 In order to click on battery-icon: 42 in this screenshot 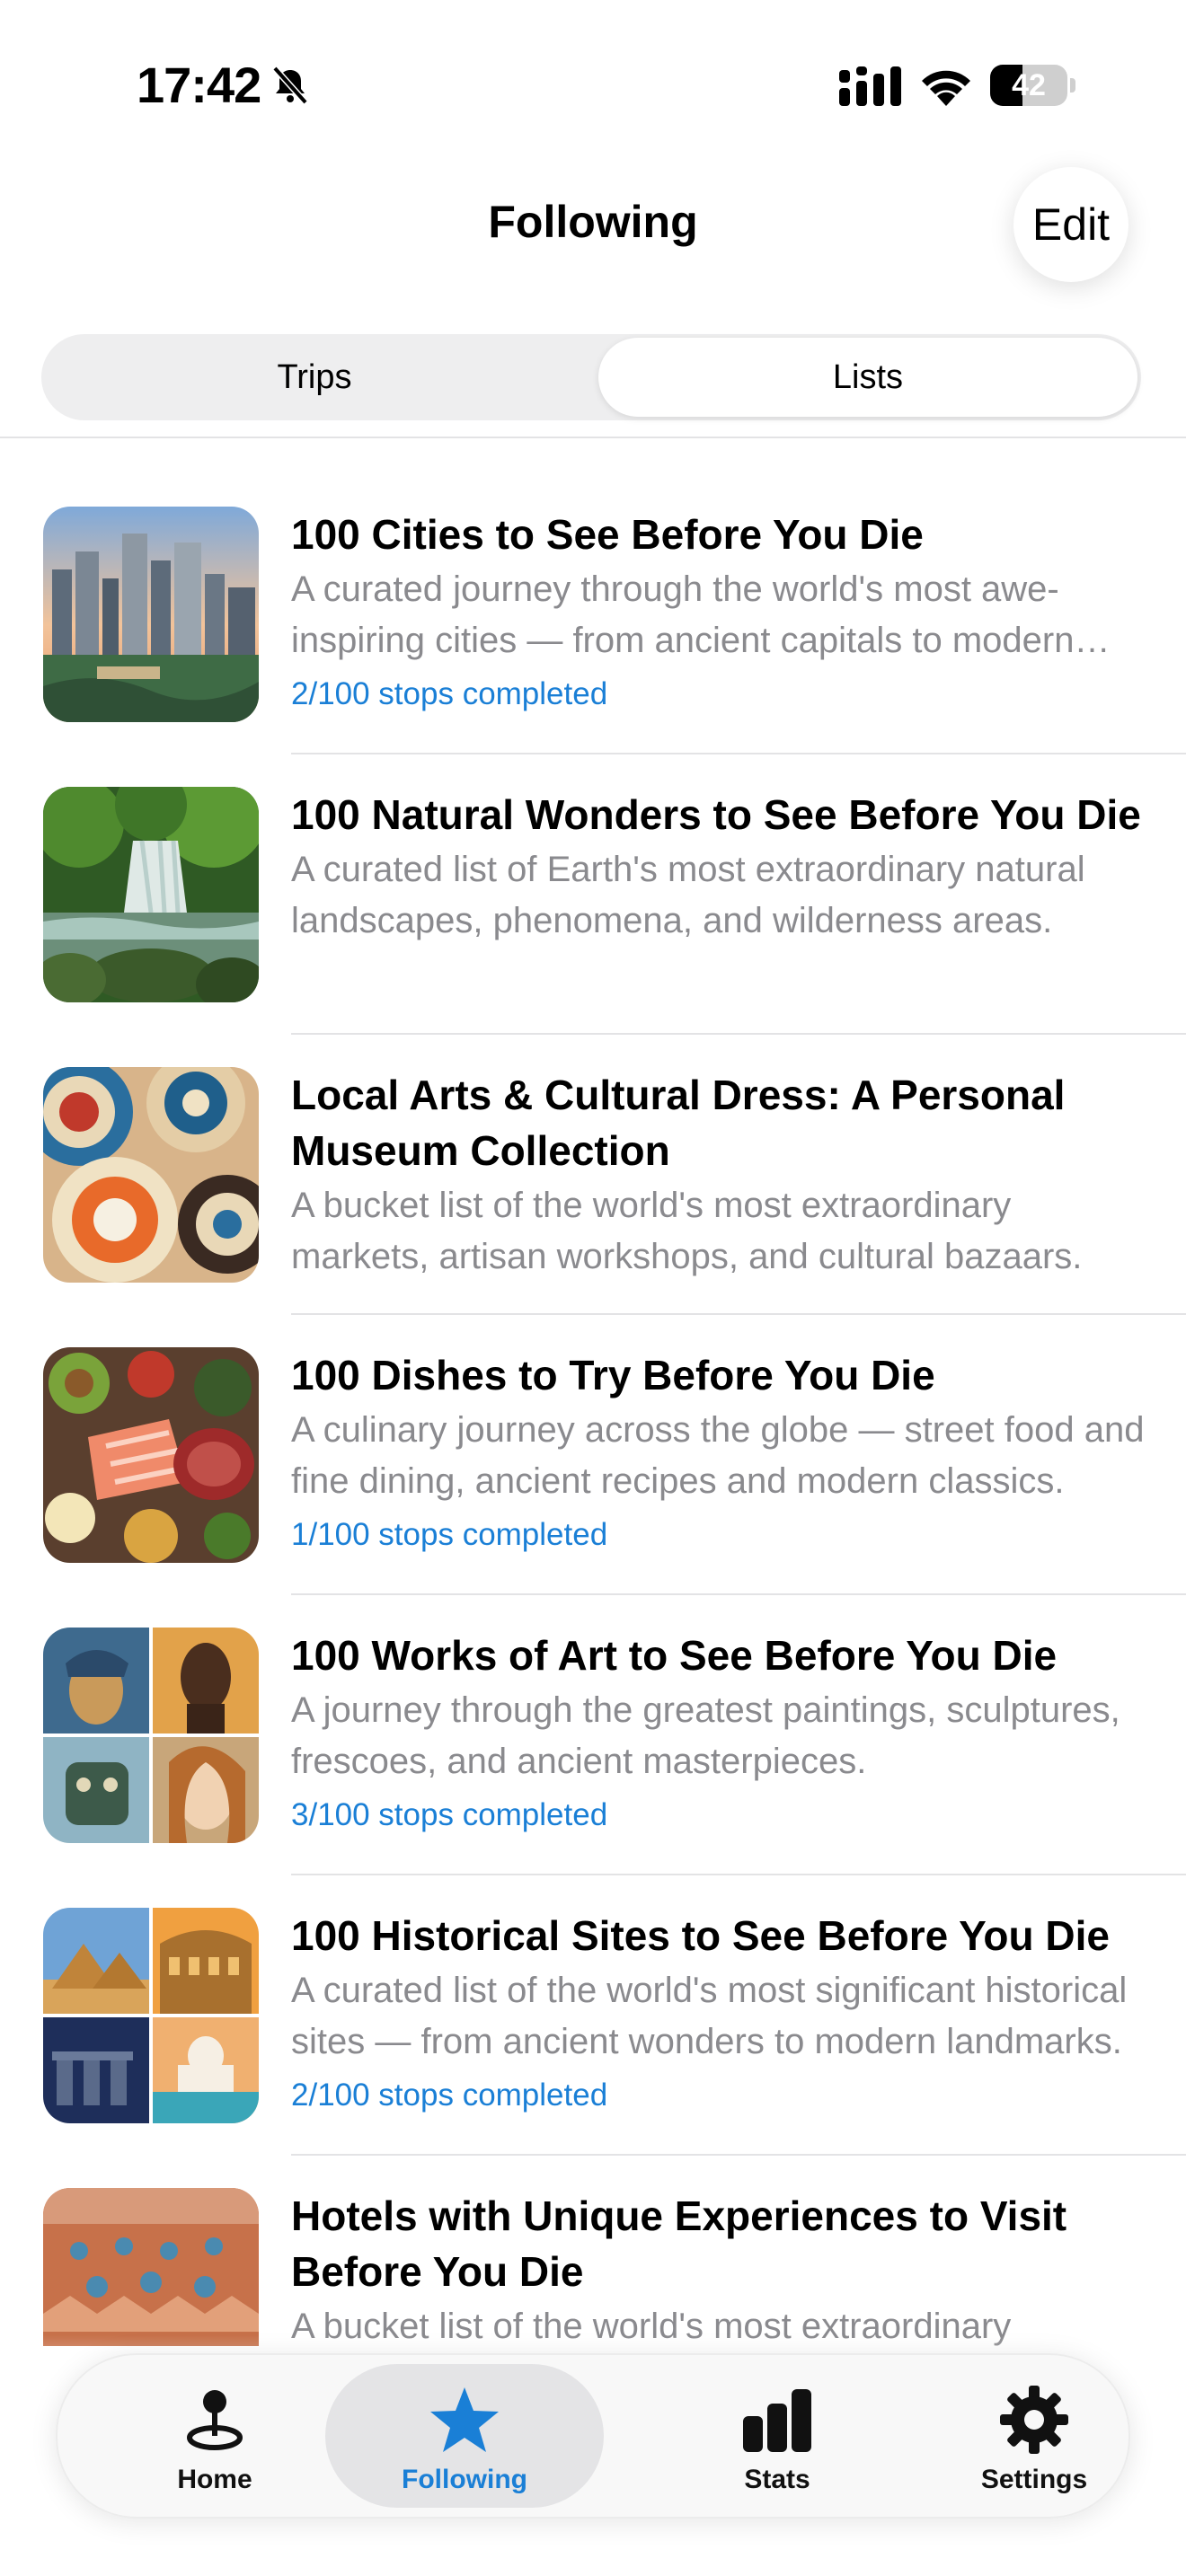, I will do `click(1033, 85)`.